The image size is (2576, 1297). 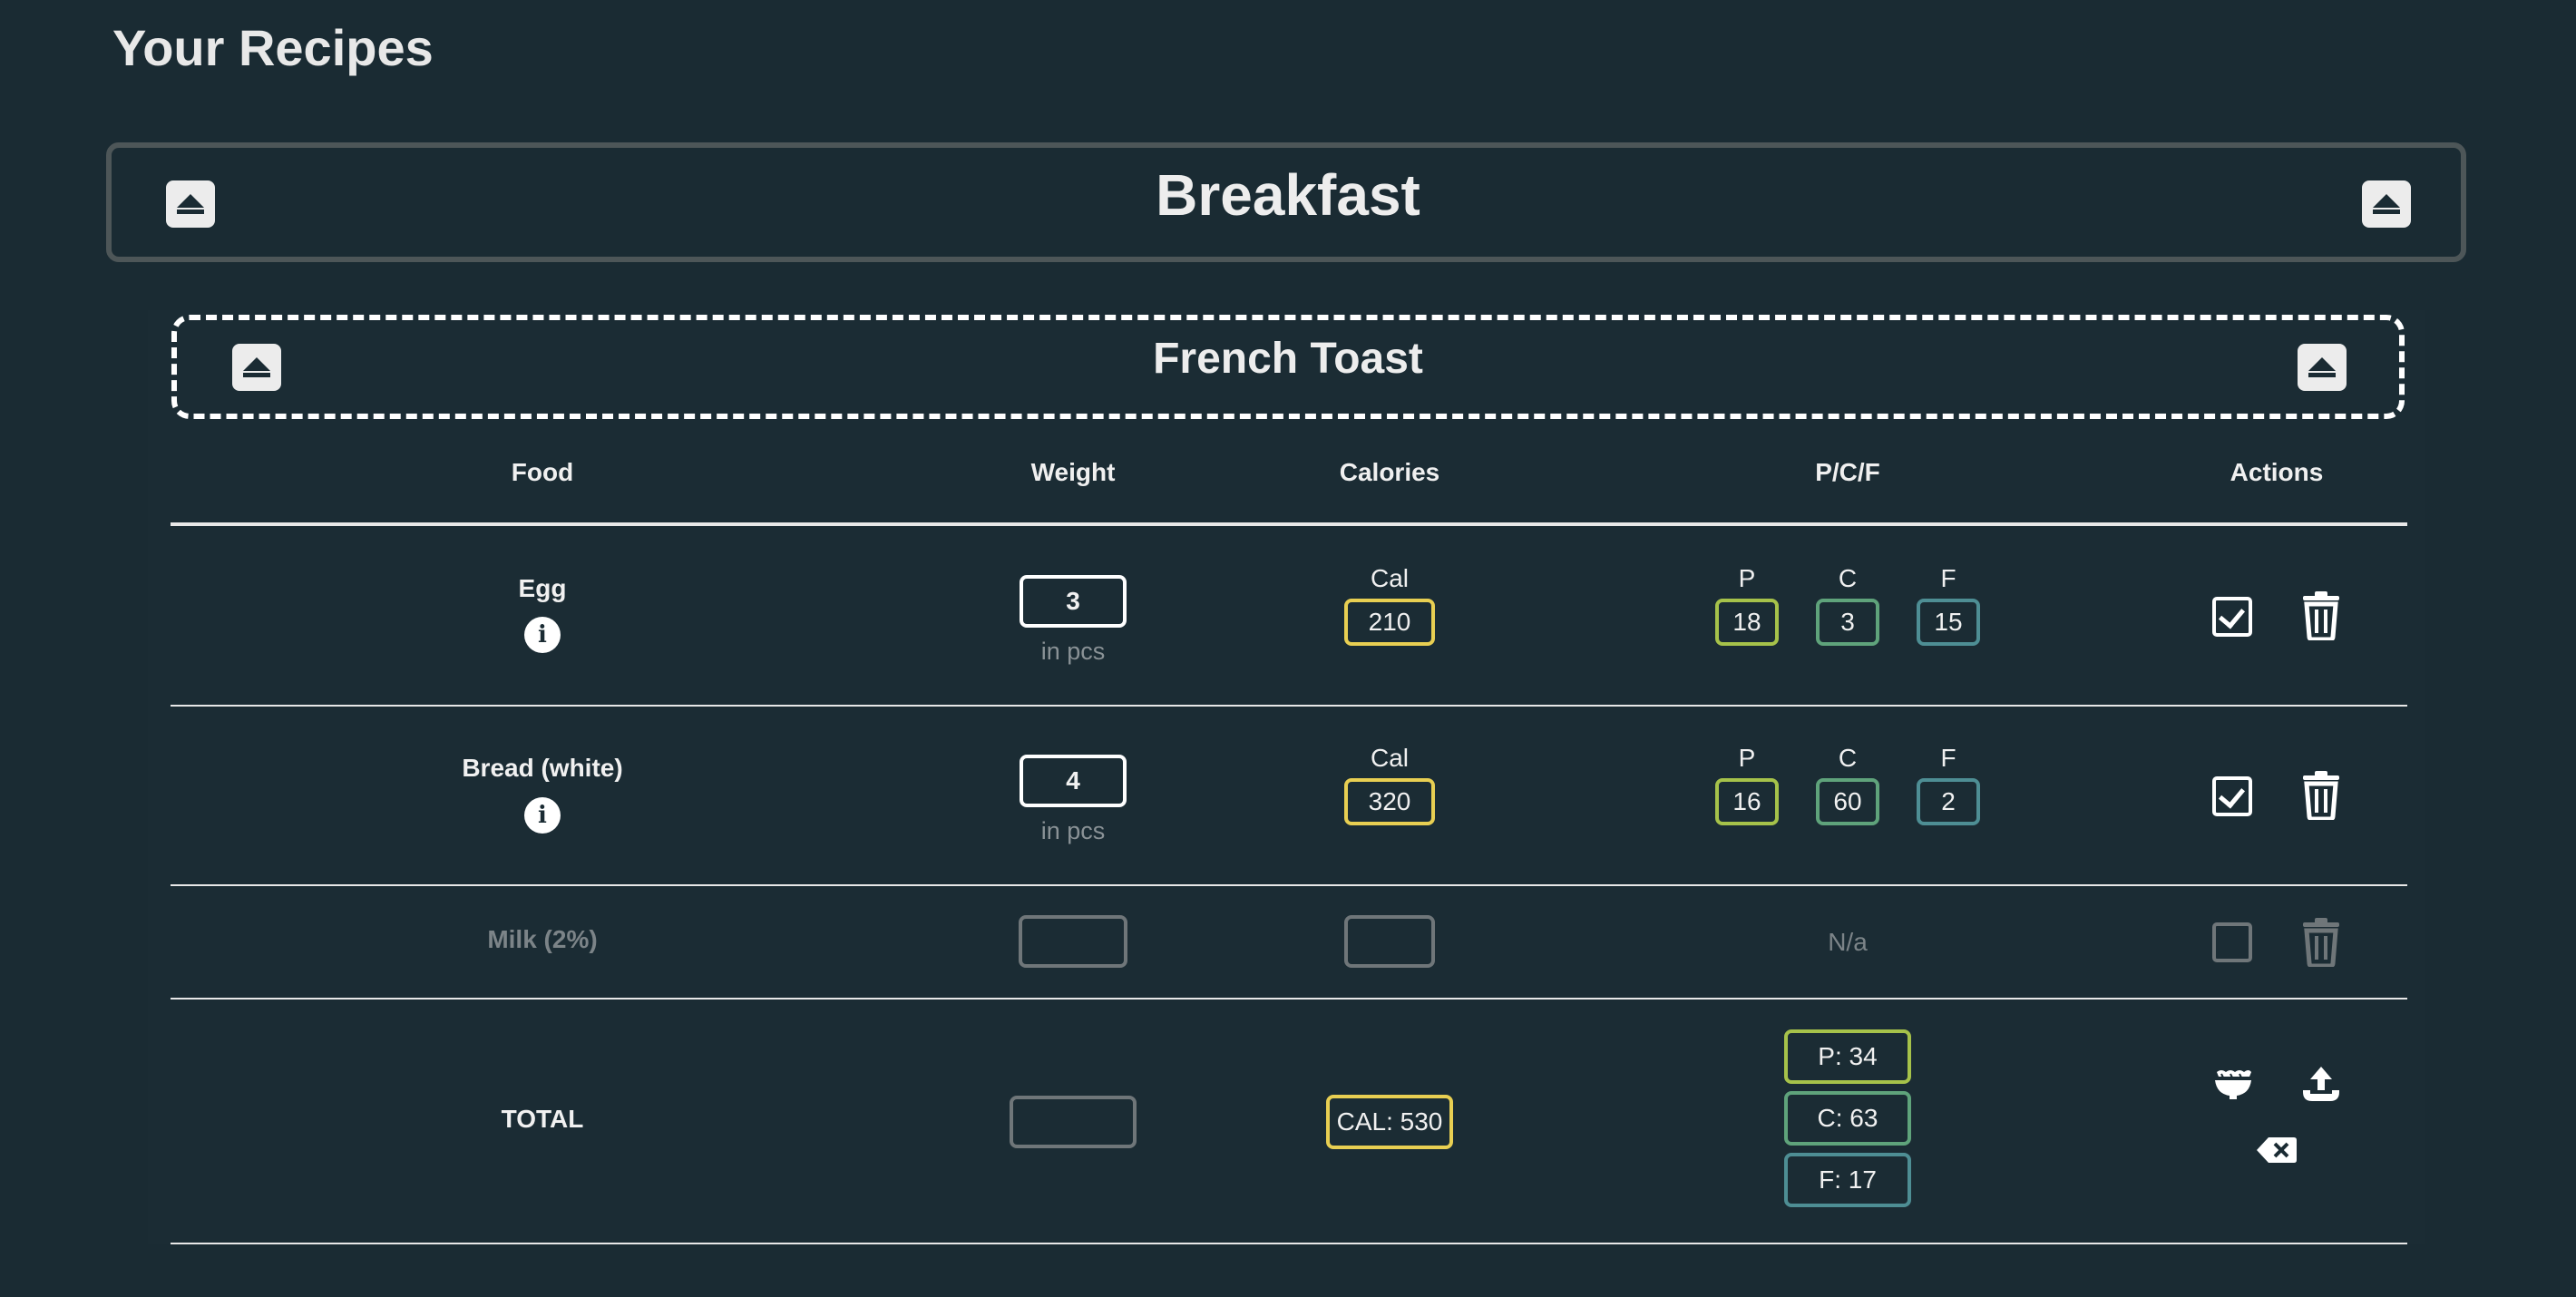 I want to click on food-name: Bread (white), so click(x=542, y=768).